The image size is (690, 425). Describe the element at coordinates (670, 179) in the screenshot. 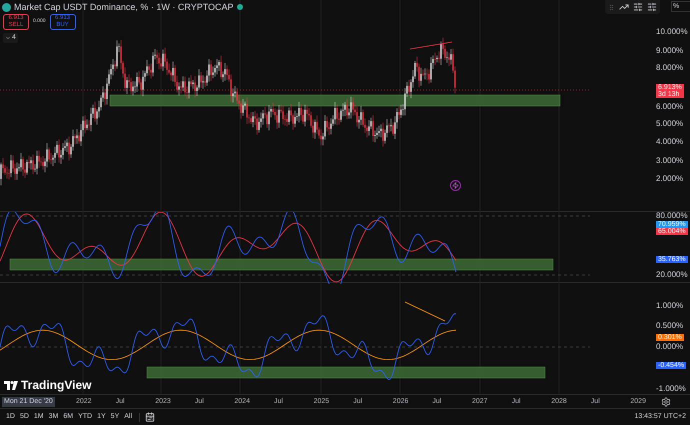

I see `axis-label: 2.000%` at that location.